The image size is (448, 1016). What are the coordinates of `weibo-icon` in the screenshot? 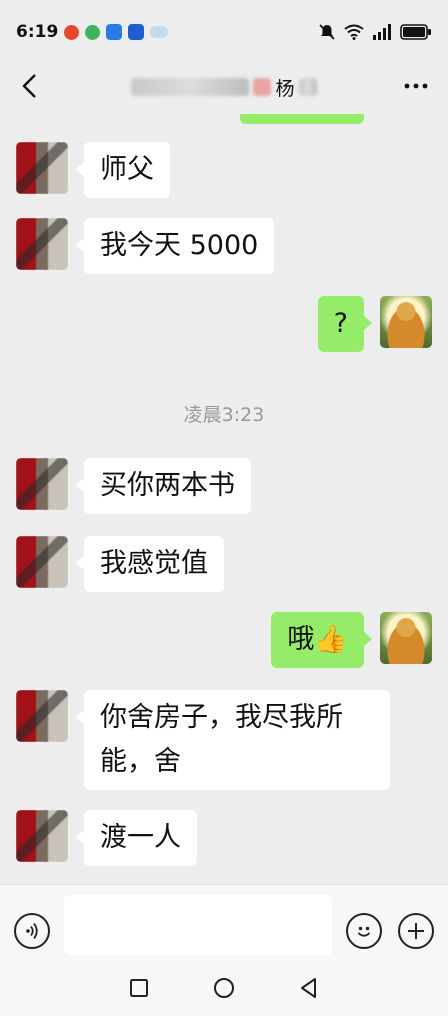 It's located at (72, 32).